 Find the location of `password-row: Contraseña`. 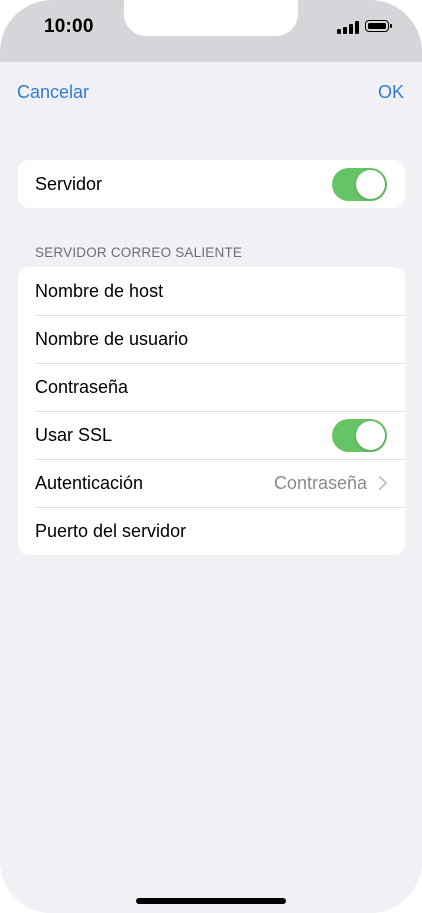

password-row: Contraseña is located at coordinates (211, 387).